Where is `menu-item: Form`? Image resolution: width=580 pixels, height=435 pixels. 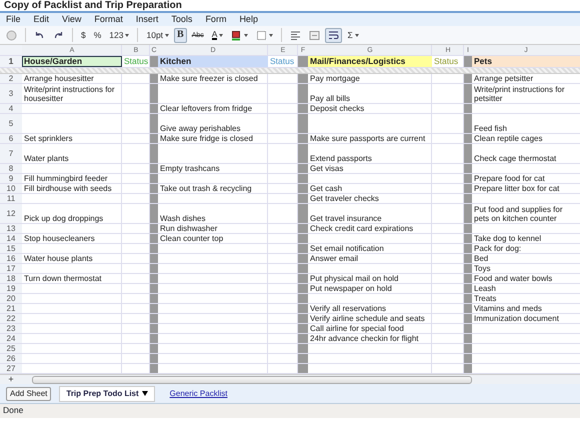 menu-item: Form is located at coordinates (215, 19).